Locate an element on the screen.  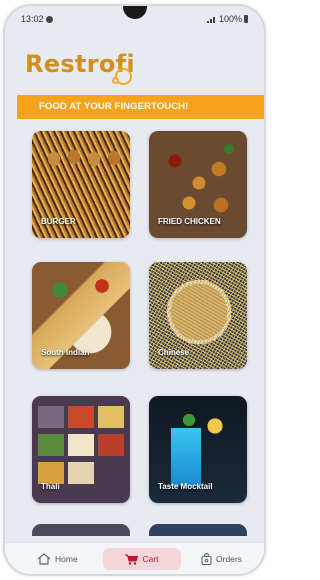
category-card-mocktail: Taste Mocktail is located at coordinates (198, 449).